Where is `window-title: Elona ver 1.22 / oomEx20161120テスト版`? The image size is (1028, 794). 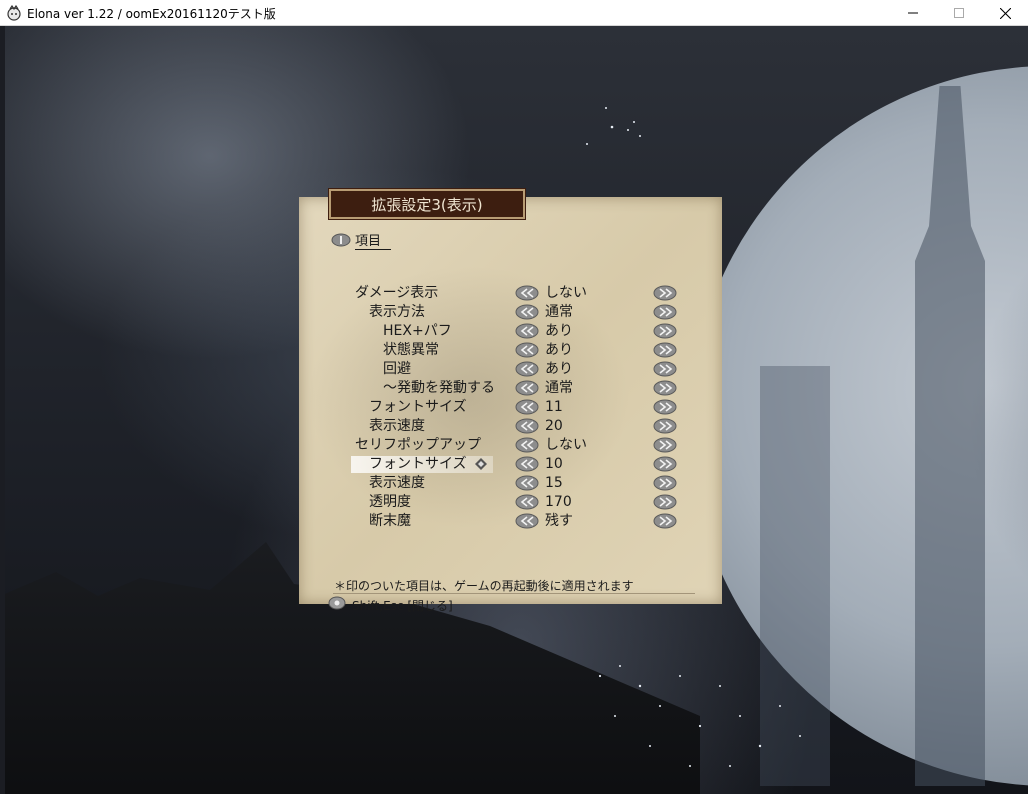
window-title: Elona ver 1.22 / oomEx20161120テスト版 is located at coordinates (151, 14).